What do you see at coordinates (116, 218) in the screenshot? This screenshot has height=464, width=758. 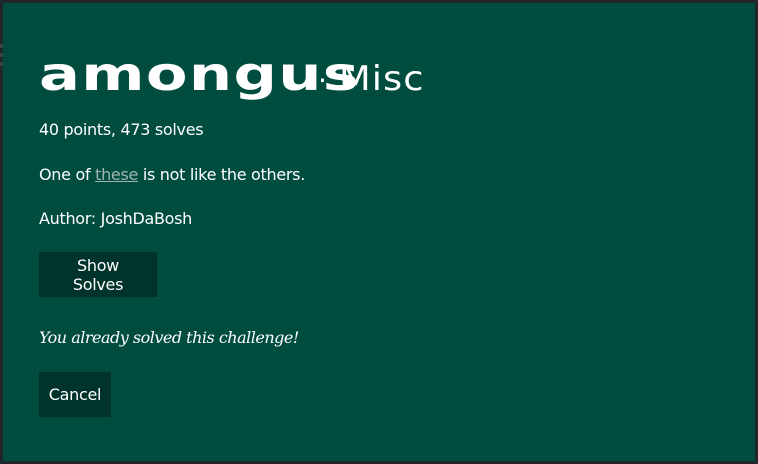 I see `challenge-author: Author: JoshDaBosh` at bounding box center [116, 218].